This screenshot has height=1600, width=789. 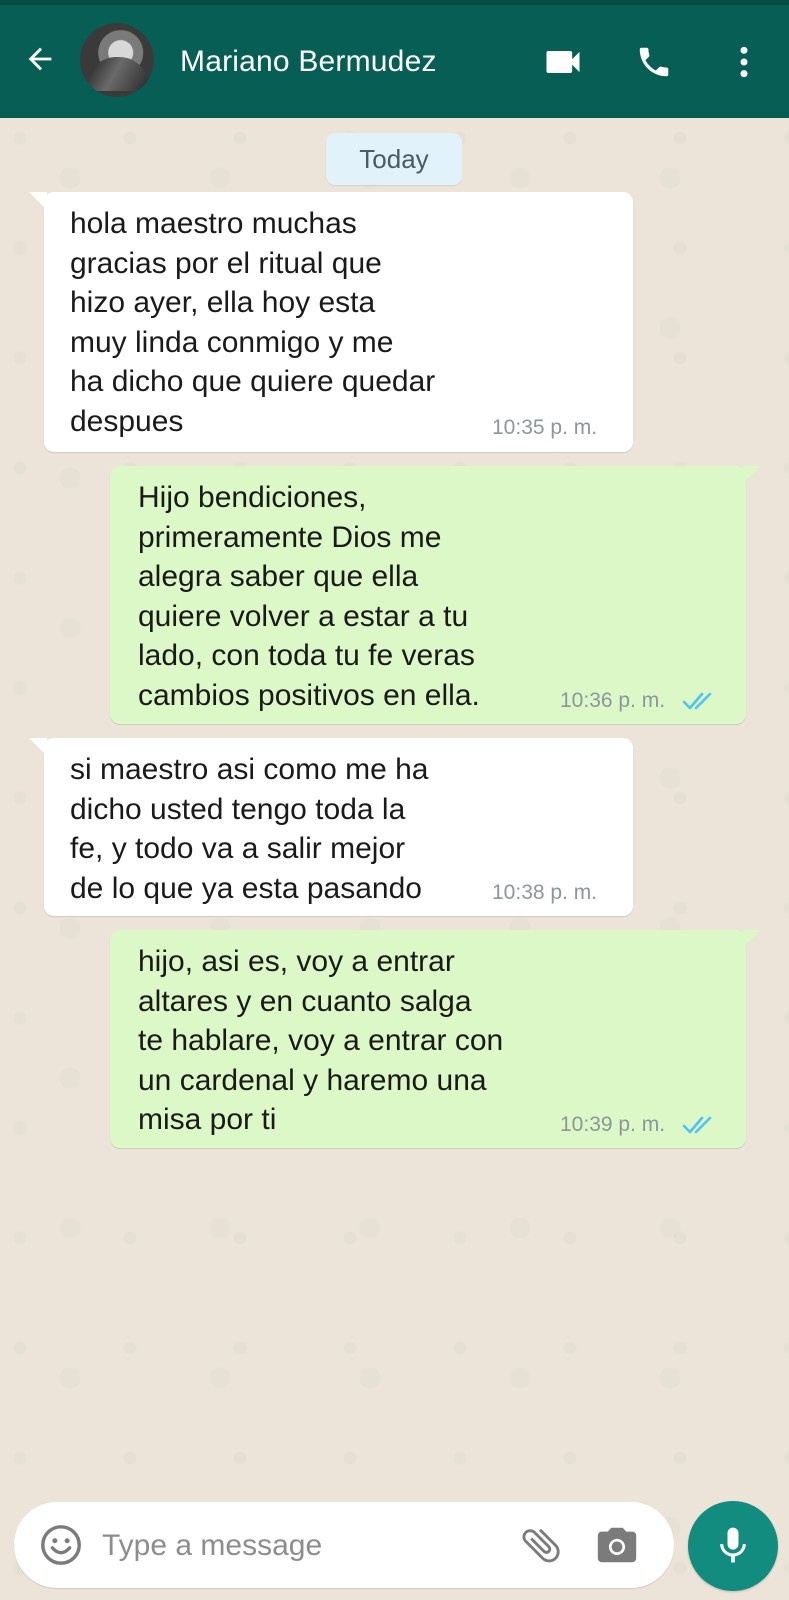 I want to click on attach-icon, so click(x=541, y=1545).